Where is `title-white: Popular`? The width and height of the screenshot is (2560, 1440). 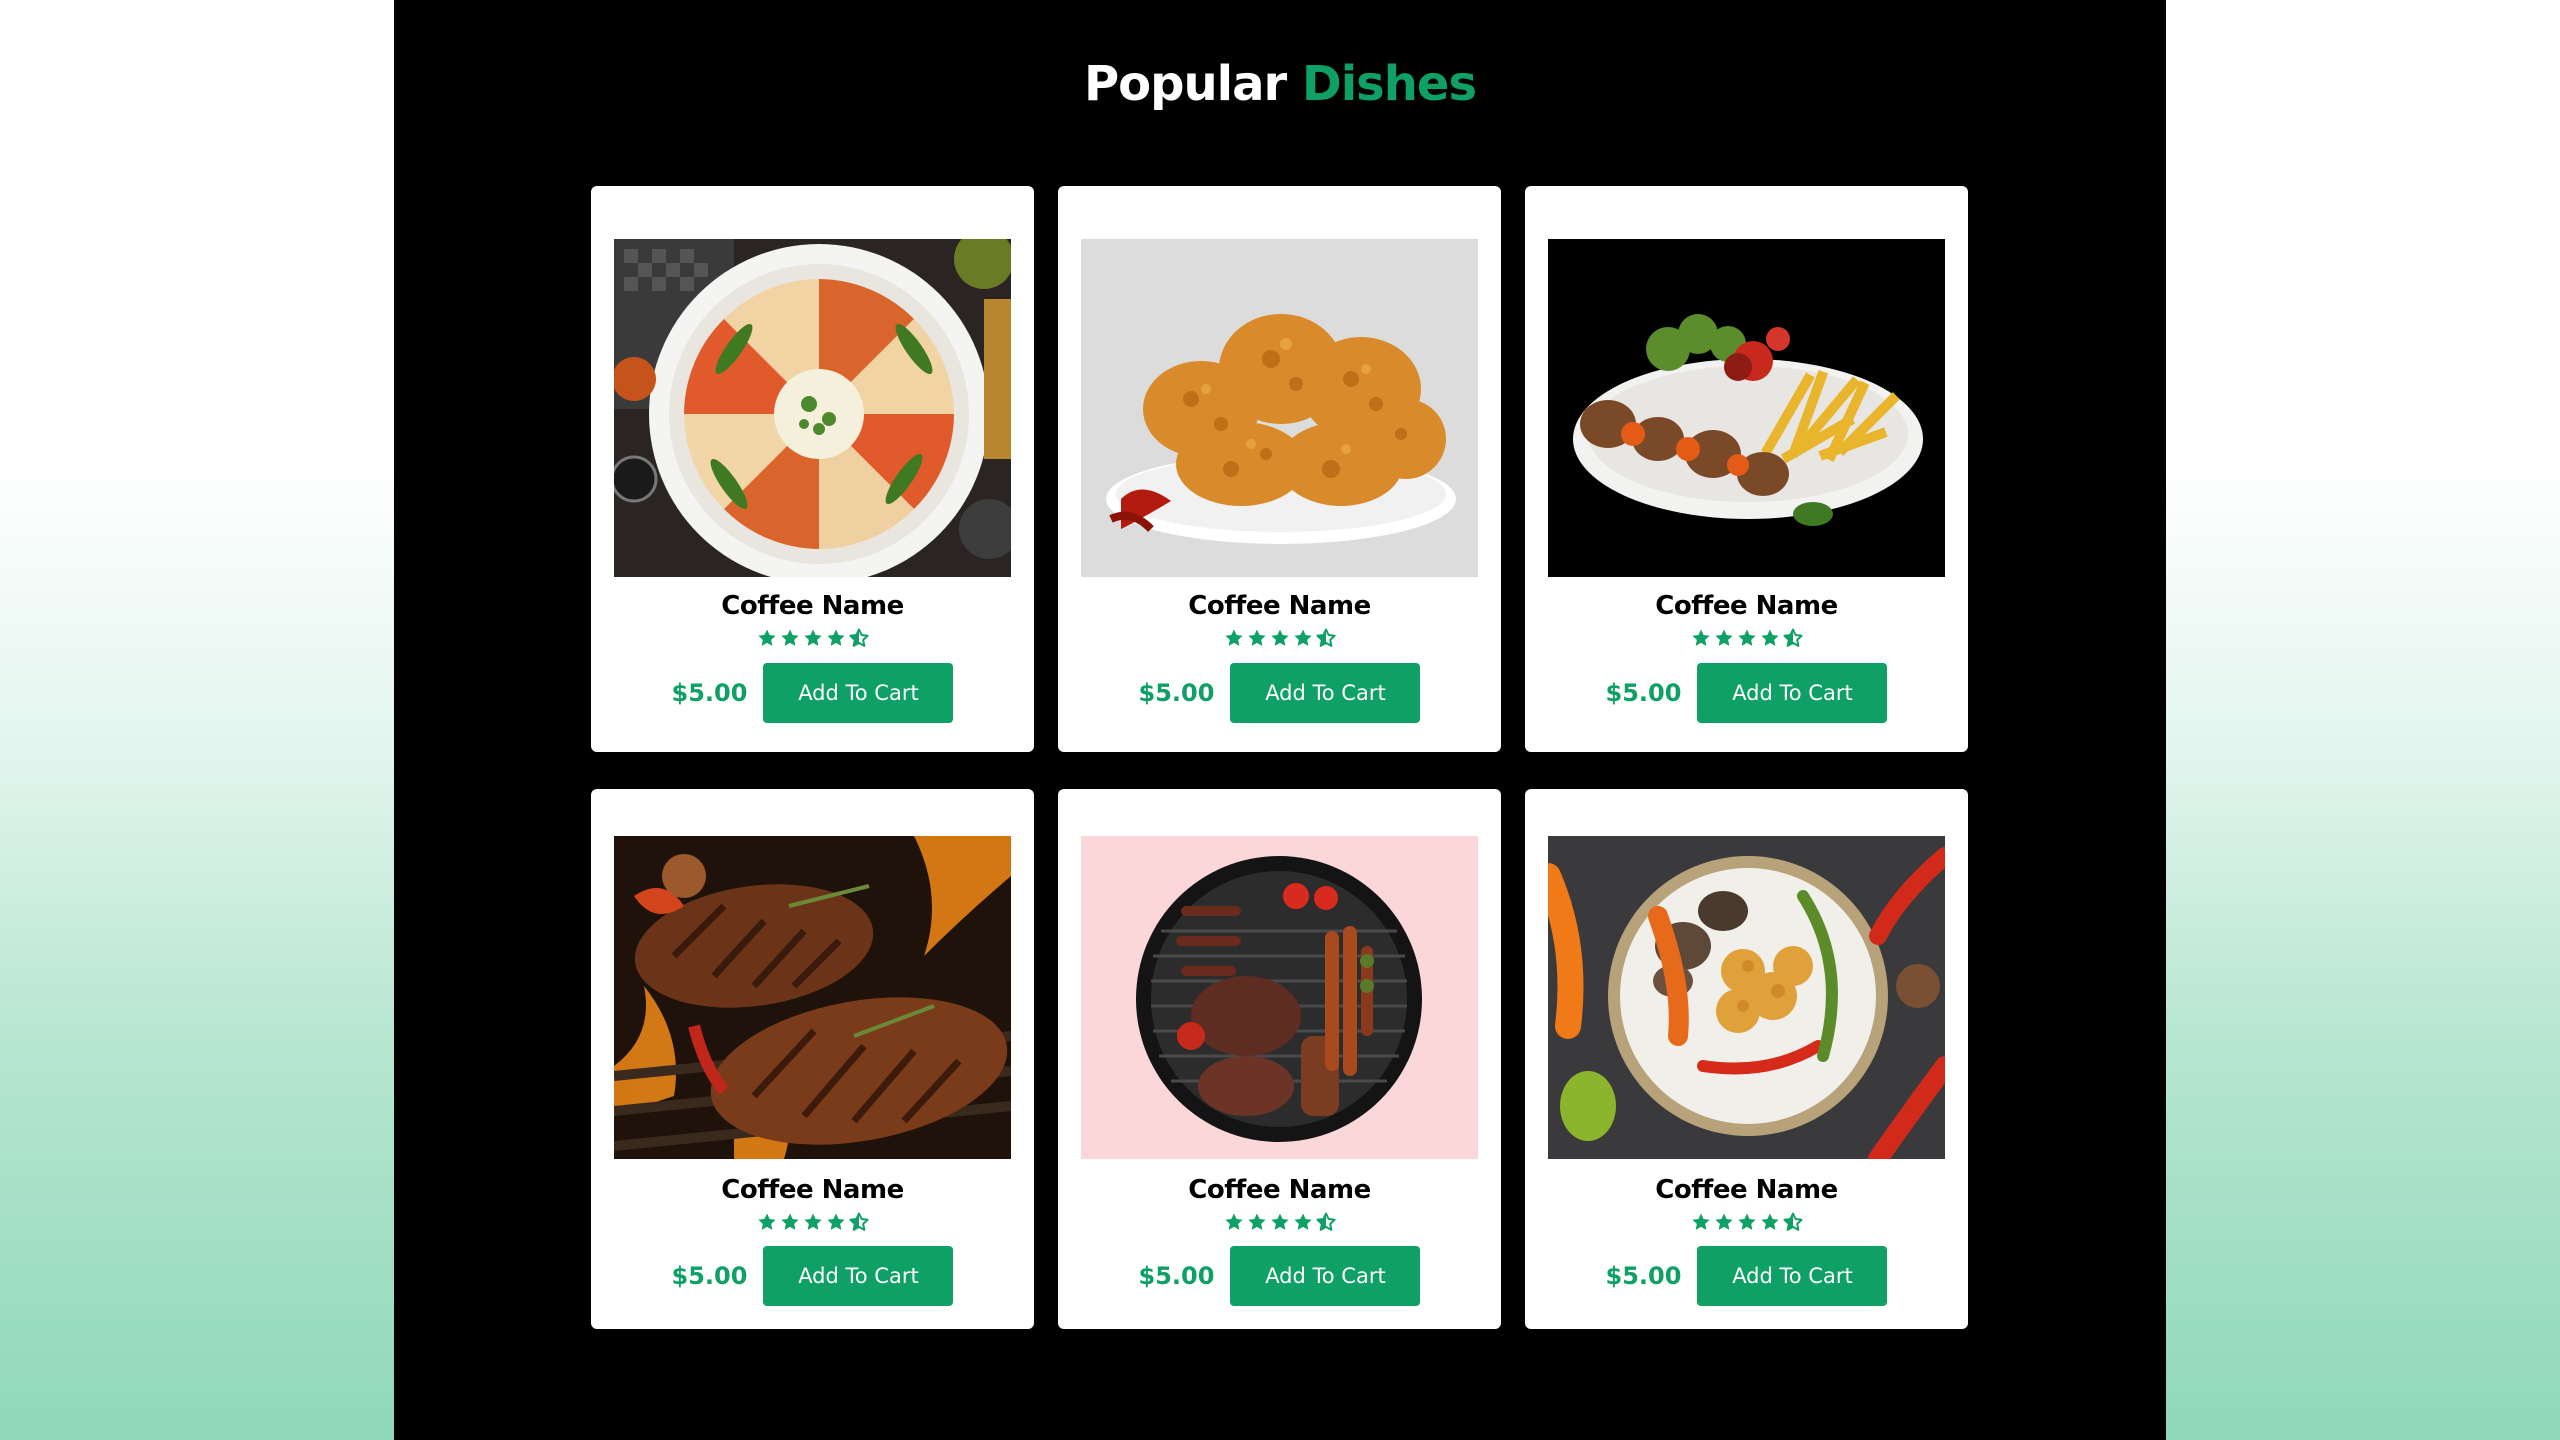
title-white: Popular is located at coordinates (1185, 84).